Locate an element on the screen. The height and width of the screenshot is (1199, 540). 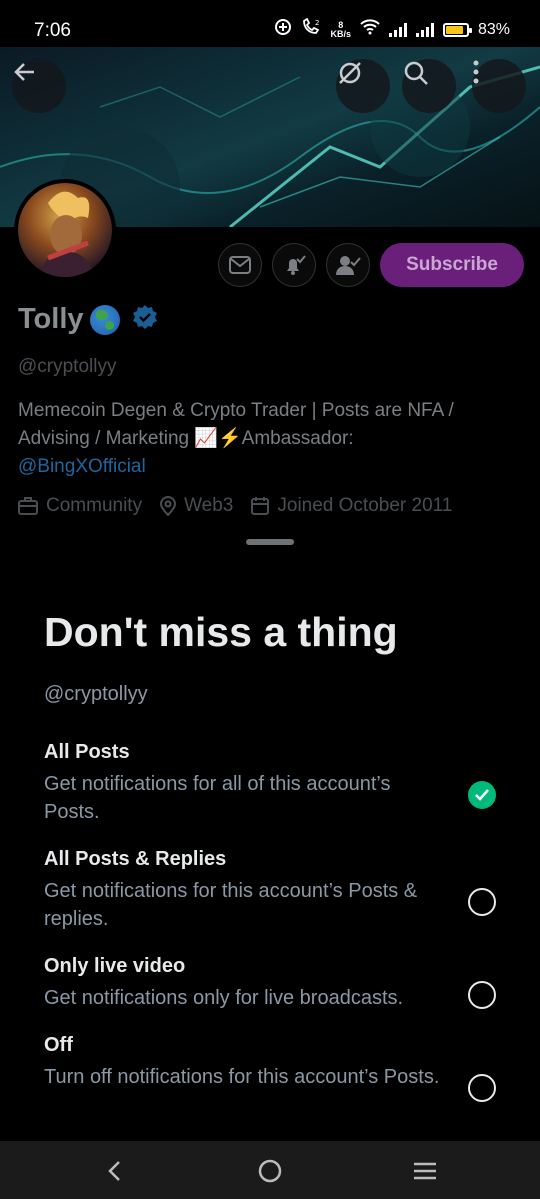
back-nav-icon is located at coordinates (114, 1171).